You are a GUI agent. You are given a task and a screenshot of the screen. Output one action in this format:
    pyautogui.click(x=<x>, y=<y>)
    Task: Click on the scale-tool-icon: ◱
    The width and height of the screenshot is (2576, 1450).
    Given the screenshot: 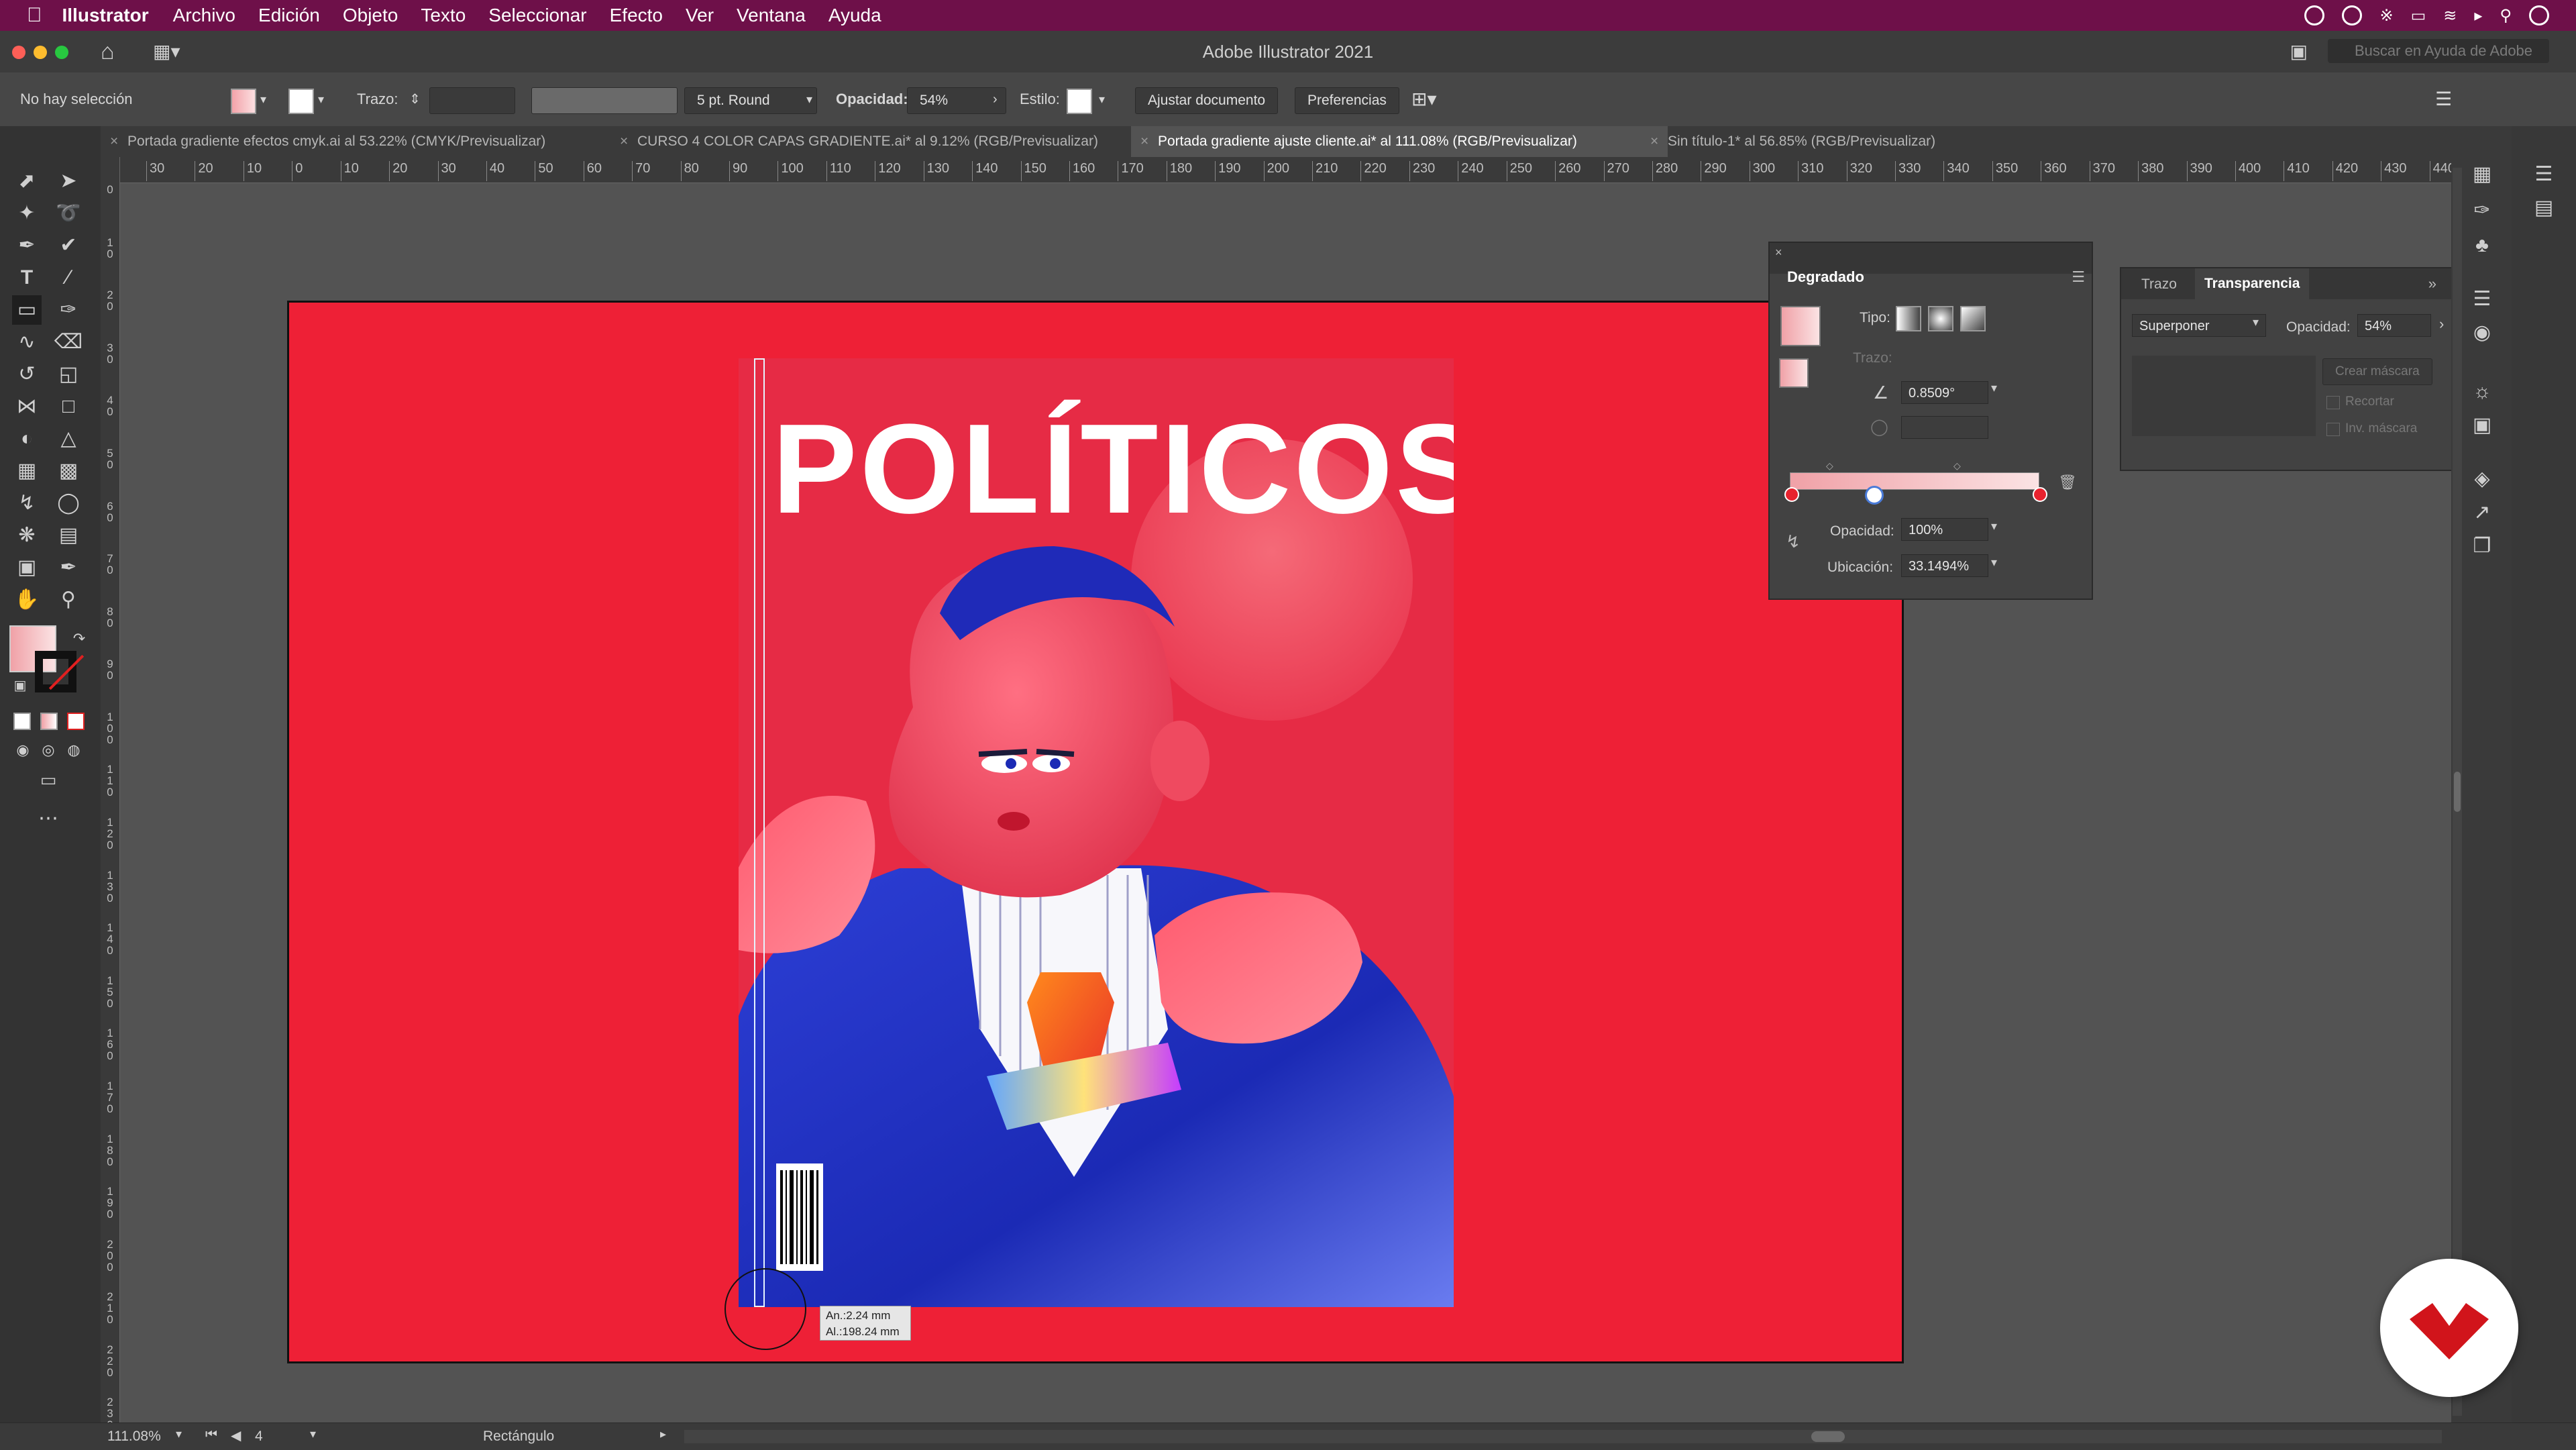 What is the action you would take?
    pyautogui.click(x=68, y=374)
    